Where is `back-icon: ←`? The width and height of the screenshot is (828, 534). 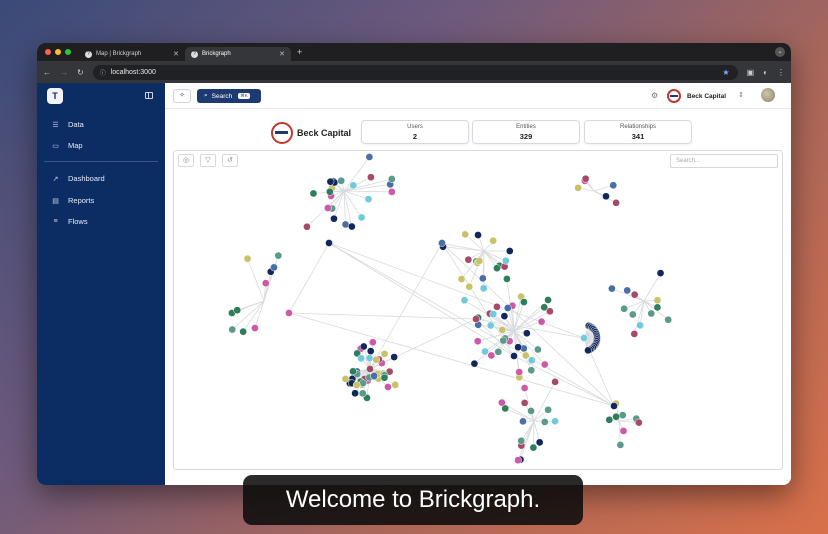 back-icon: ← is located at coordinates (47, 72).